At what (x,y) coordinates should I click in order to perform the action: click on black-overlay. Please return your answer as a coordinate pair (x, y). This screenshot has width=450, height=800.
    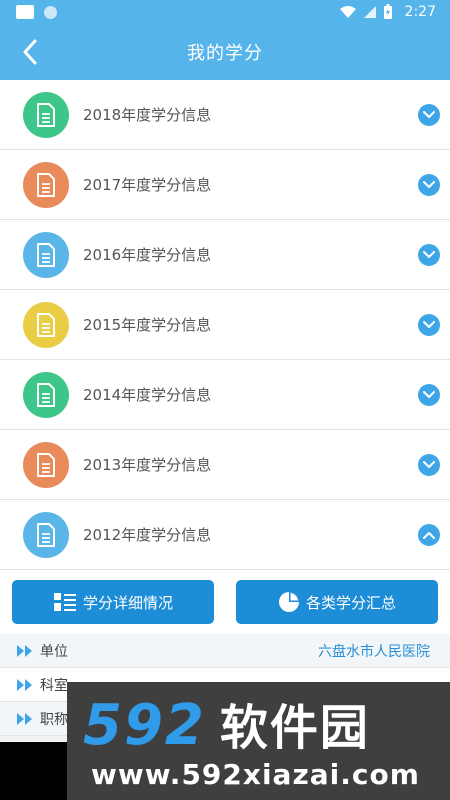
    Looking at the image, I should click on (33, 771).